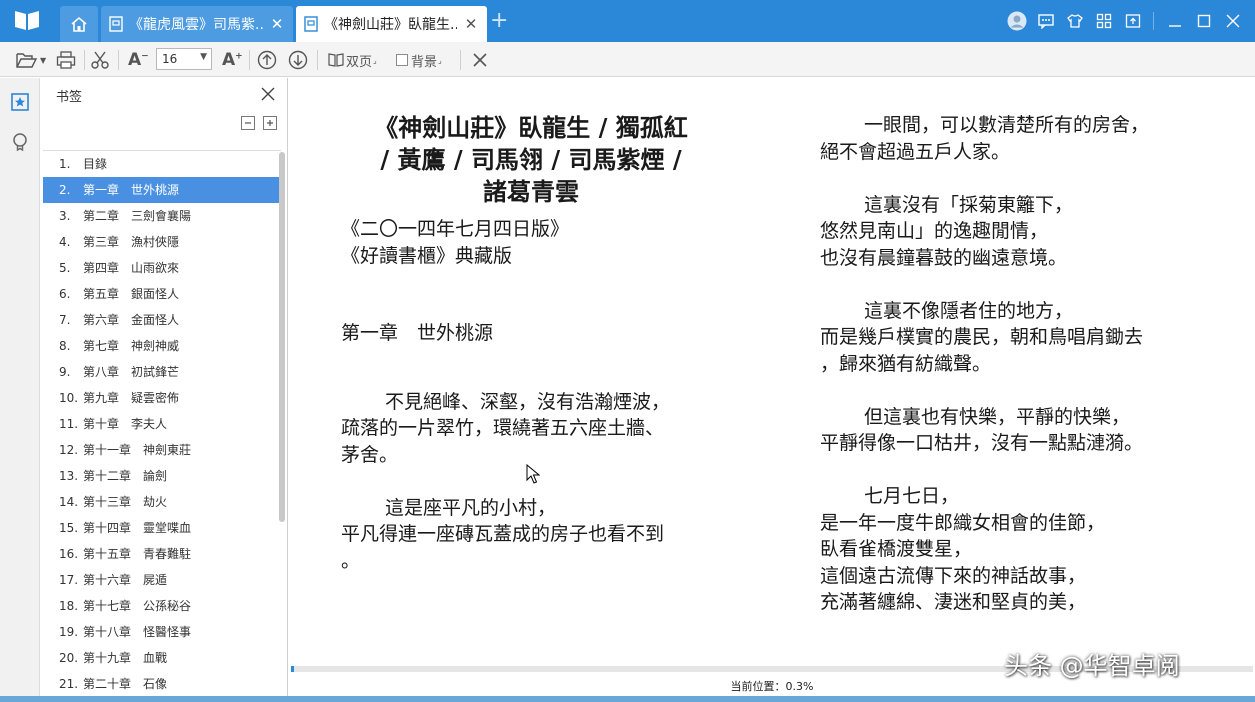  I want to click on background-checkbox, so click(402, 60).